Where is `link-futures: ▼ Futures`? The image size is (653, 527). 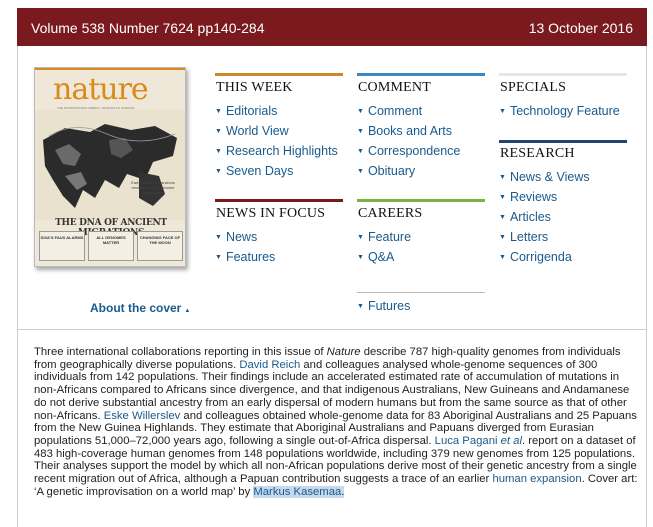
link-futures: ▼ Futures is located at coordinates (383, 306).